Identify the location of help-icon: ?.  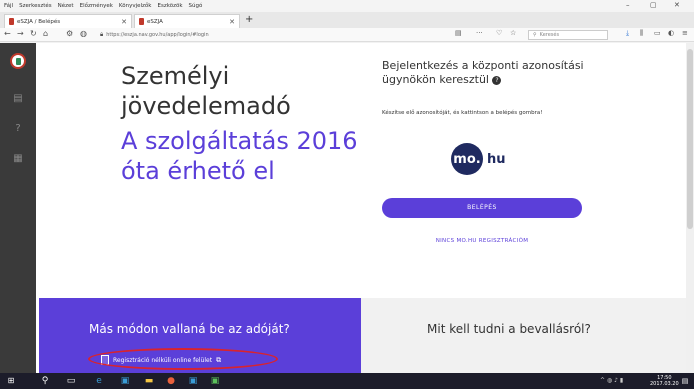
(18, 129).